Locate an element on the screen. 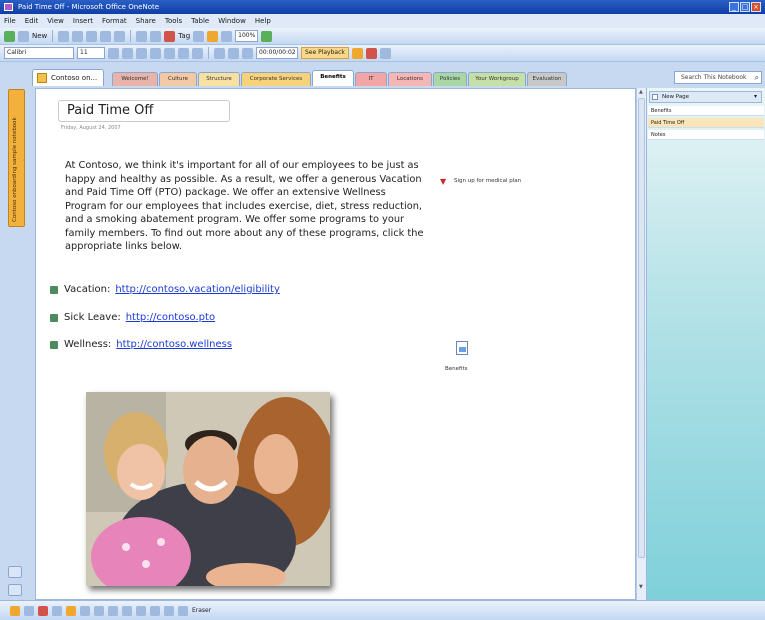 The height and width of the screenshot is (620, 765). circle-icon is located at coordinates (127, 610).